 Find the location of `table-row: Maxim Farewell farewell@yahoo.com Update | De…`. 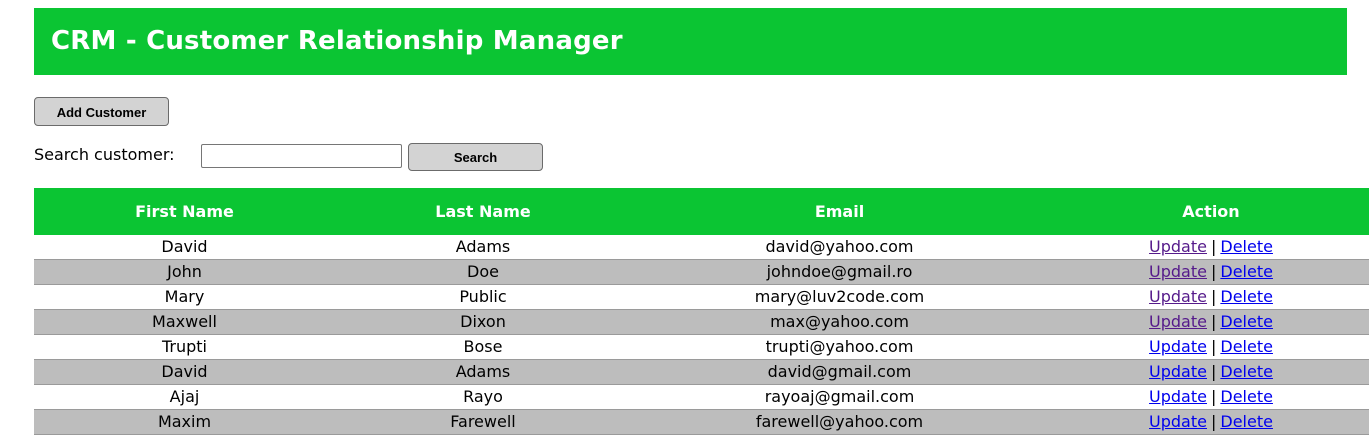

table-row: Maxim Farewell farewell@yahoo.com Update | De… is located at coordinates (701, 422).